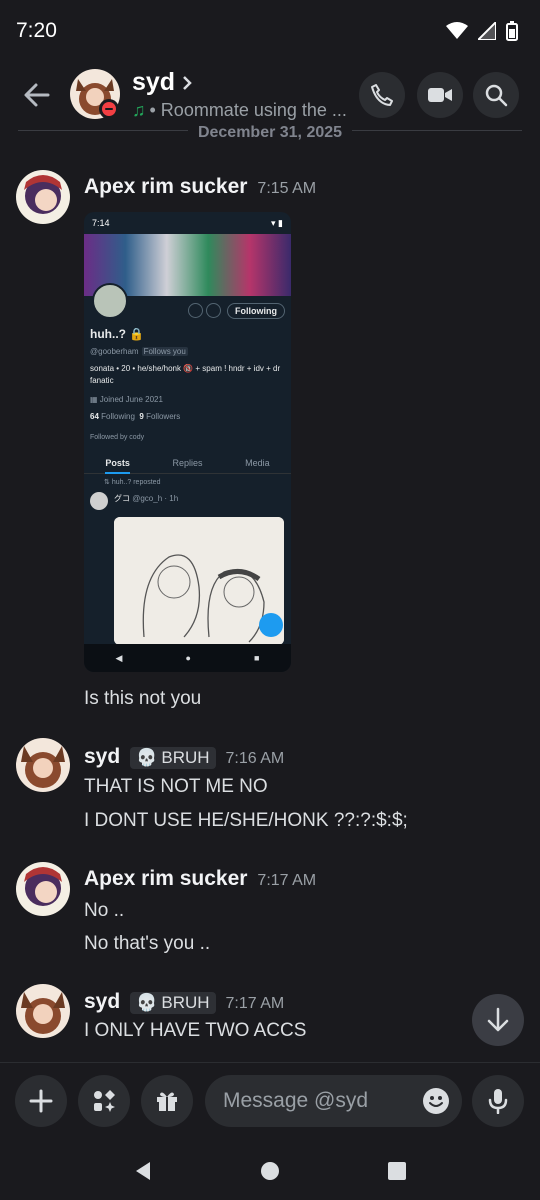 This screenshot has height=1200, width=540. What do you see at coordinates (213, 310) in the screenshot?
I see `bell-icon` at bounding box center [213, 310].